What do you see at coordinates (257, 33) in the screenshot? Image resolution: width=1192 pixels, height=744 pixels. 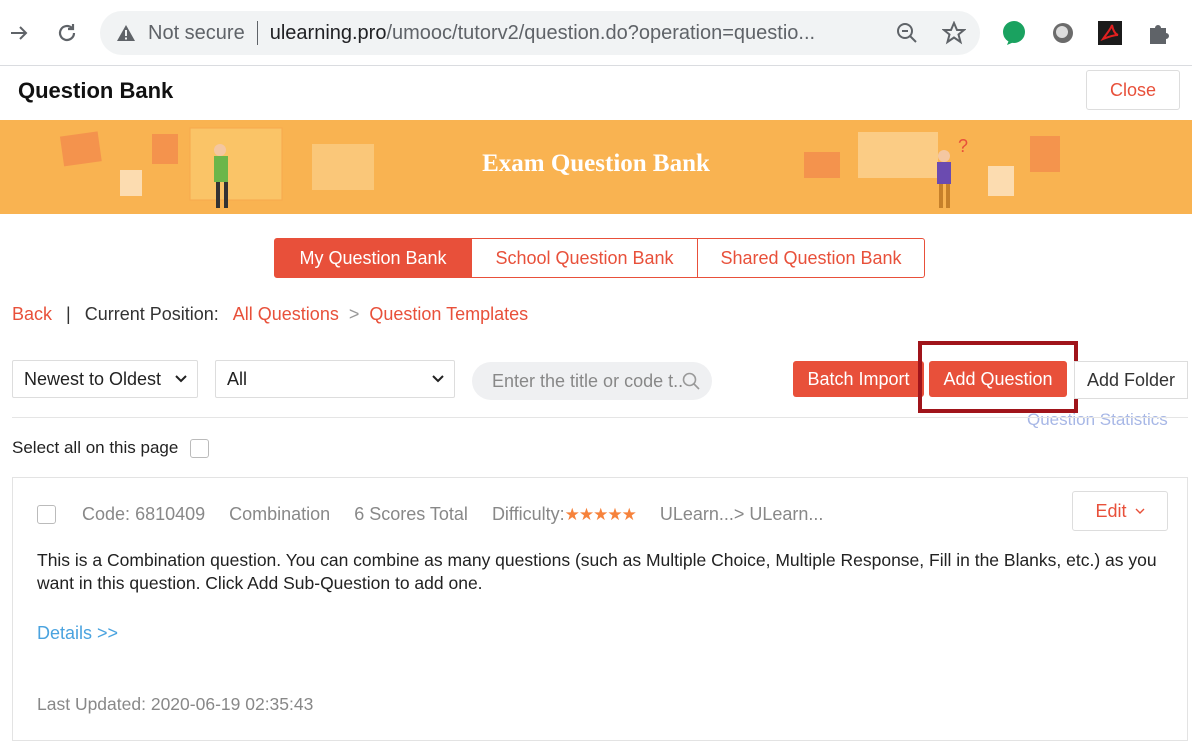 I see `separator` at bounding box center [257, 33].